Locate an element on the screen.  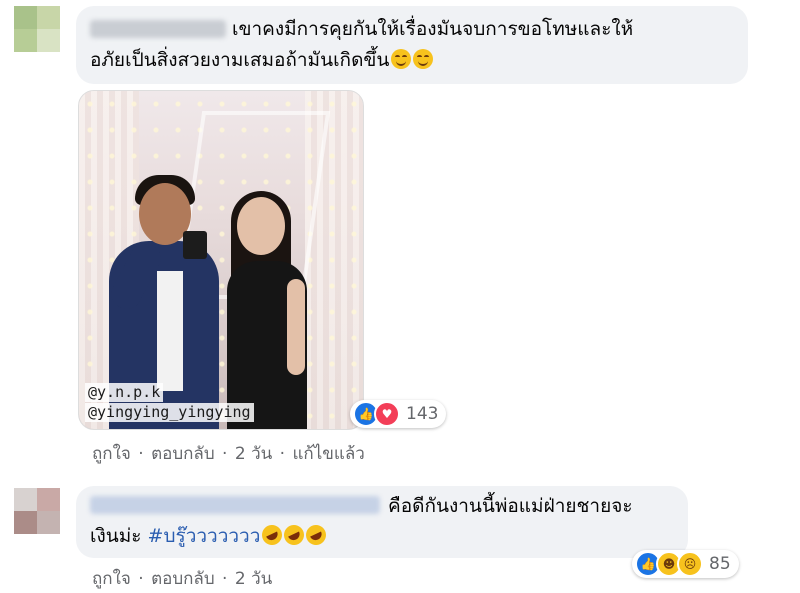
comment-text-line: เงินม่ะ #บรู๊ววววววว is located at coordinates (210, 535).